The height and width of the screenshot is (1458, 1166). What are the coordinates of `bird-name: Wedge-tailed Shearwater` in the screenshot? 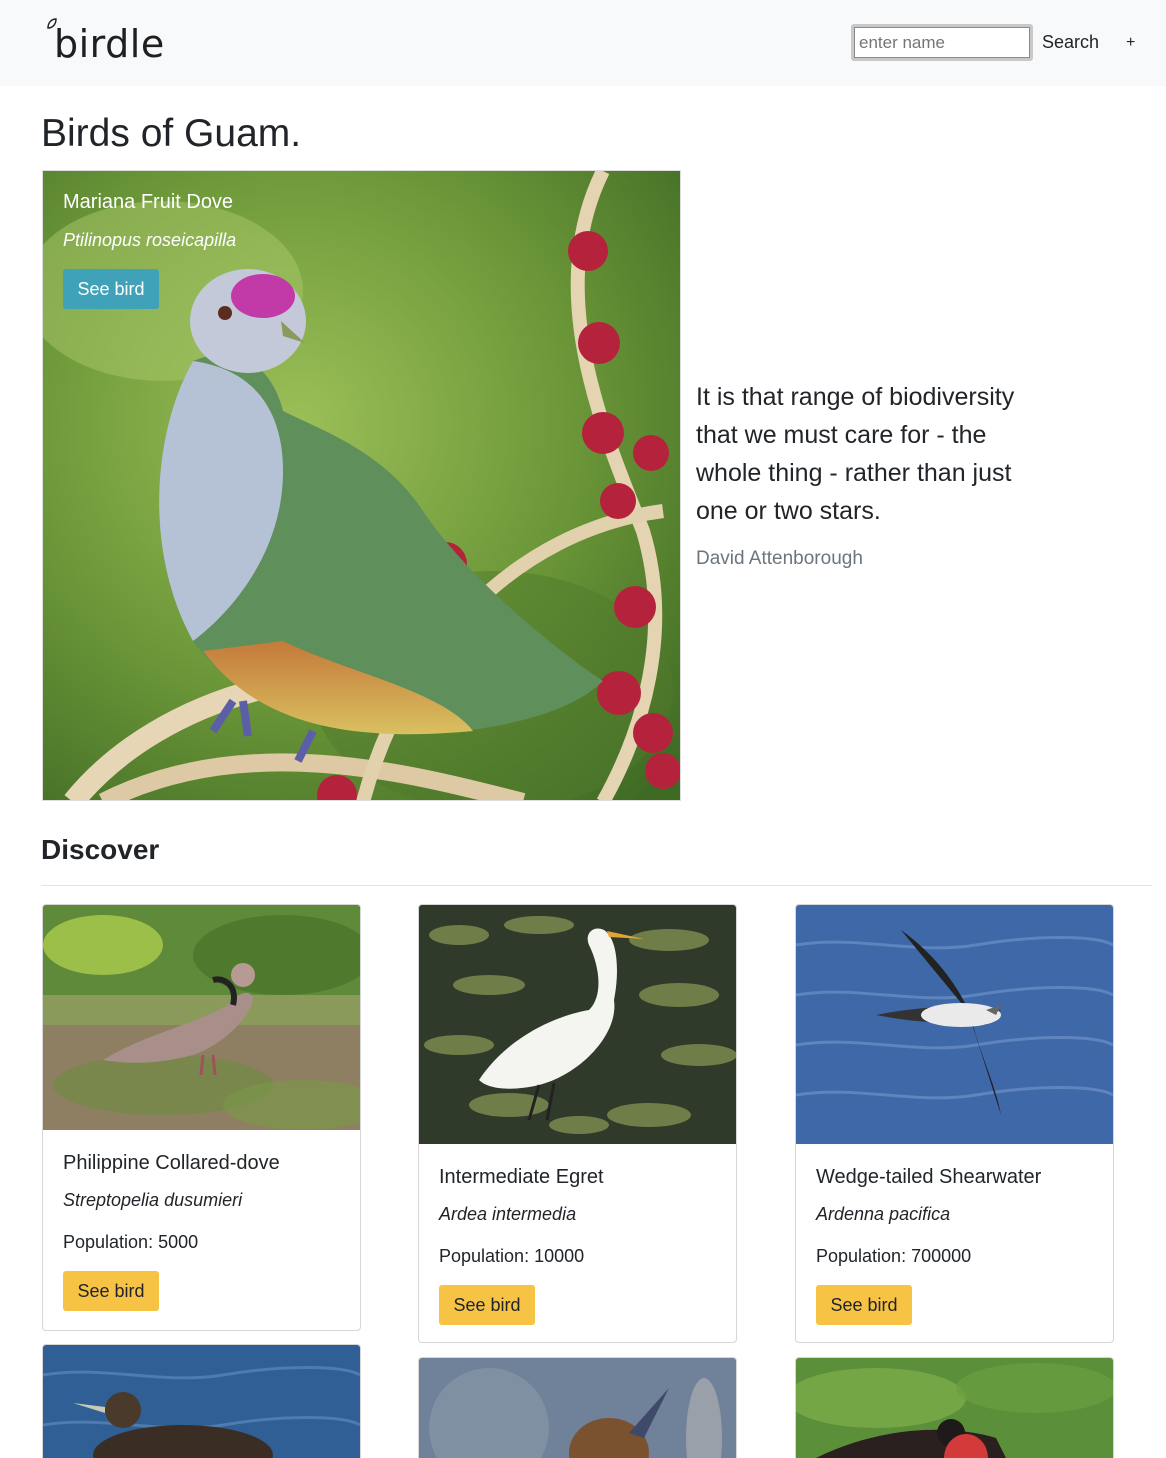 It's located at (929, 1177).